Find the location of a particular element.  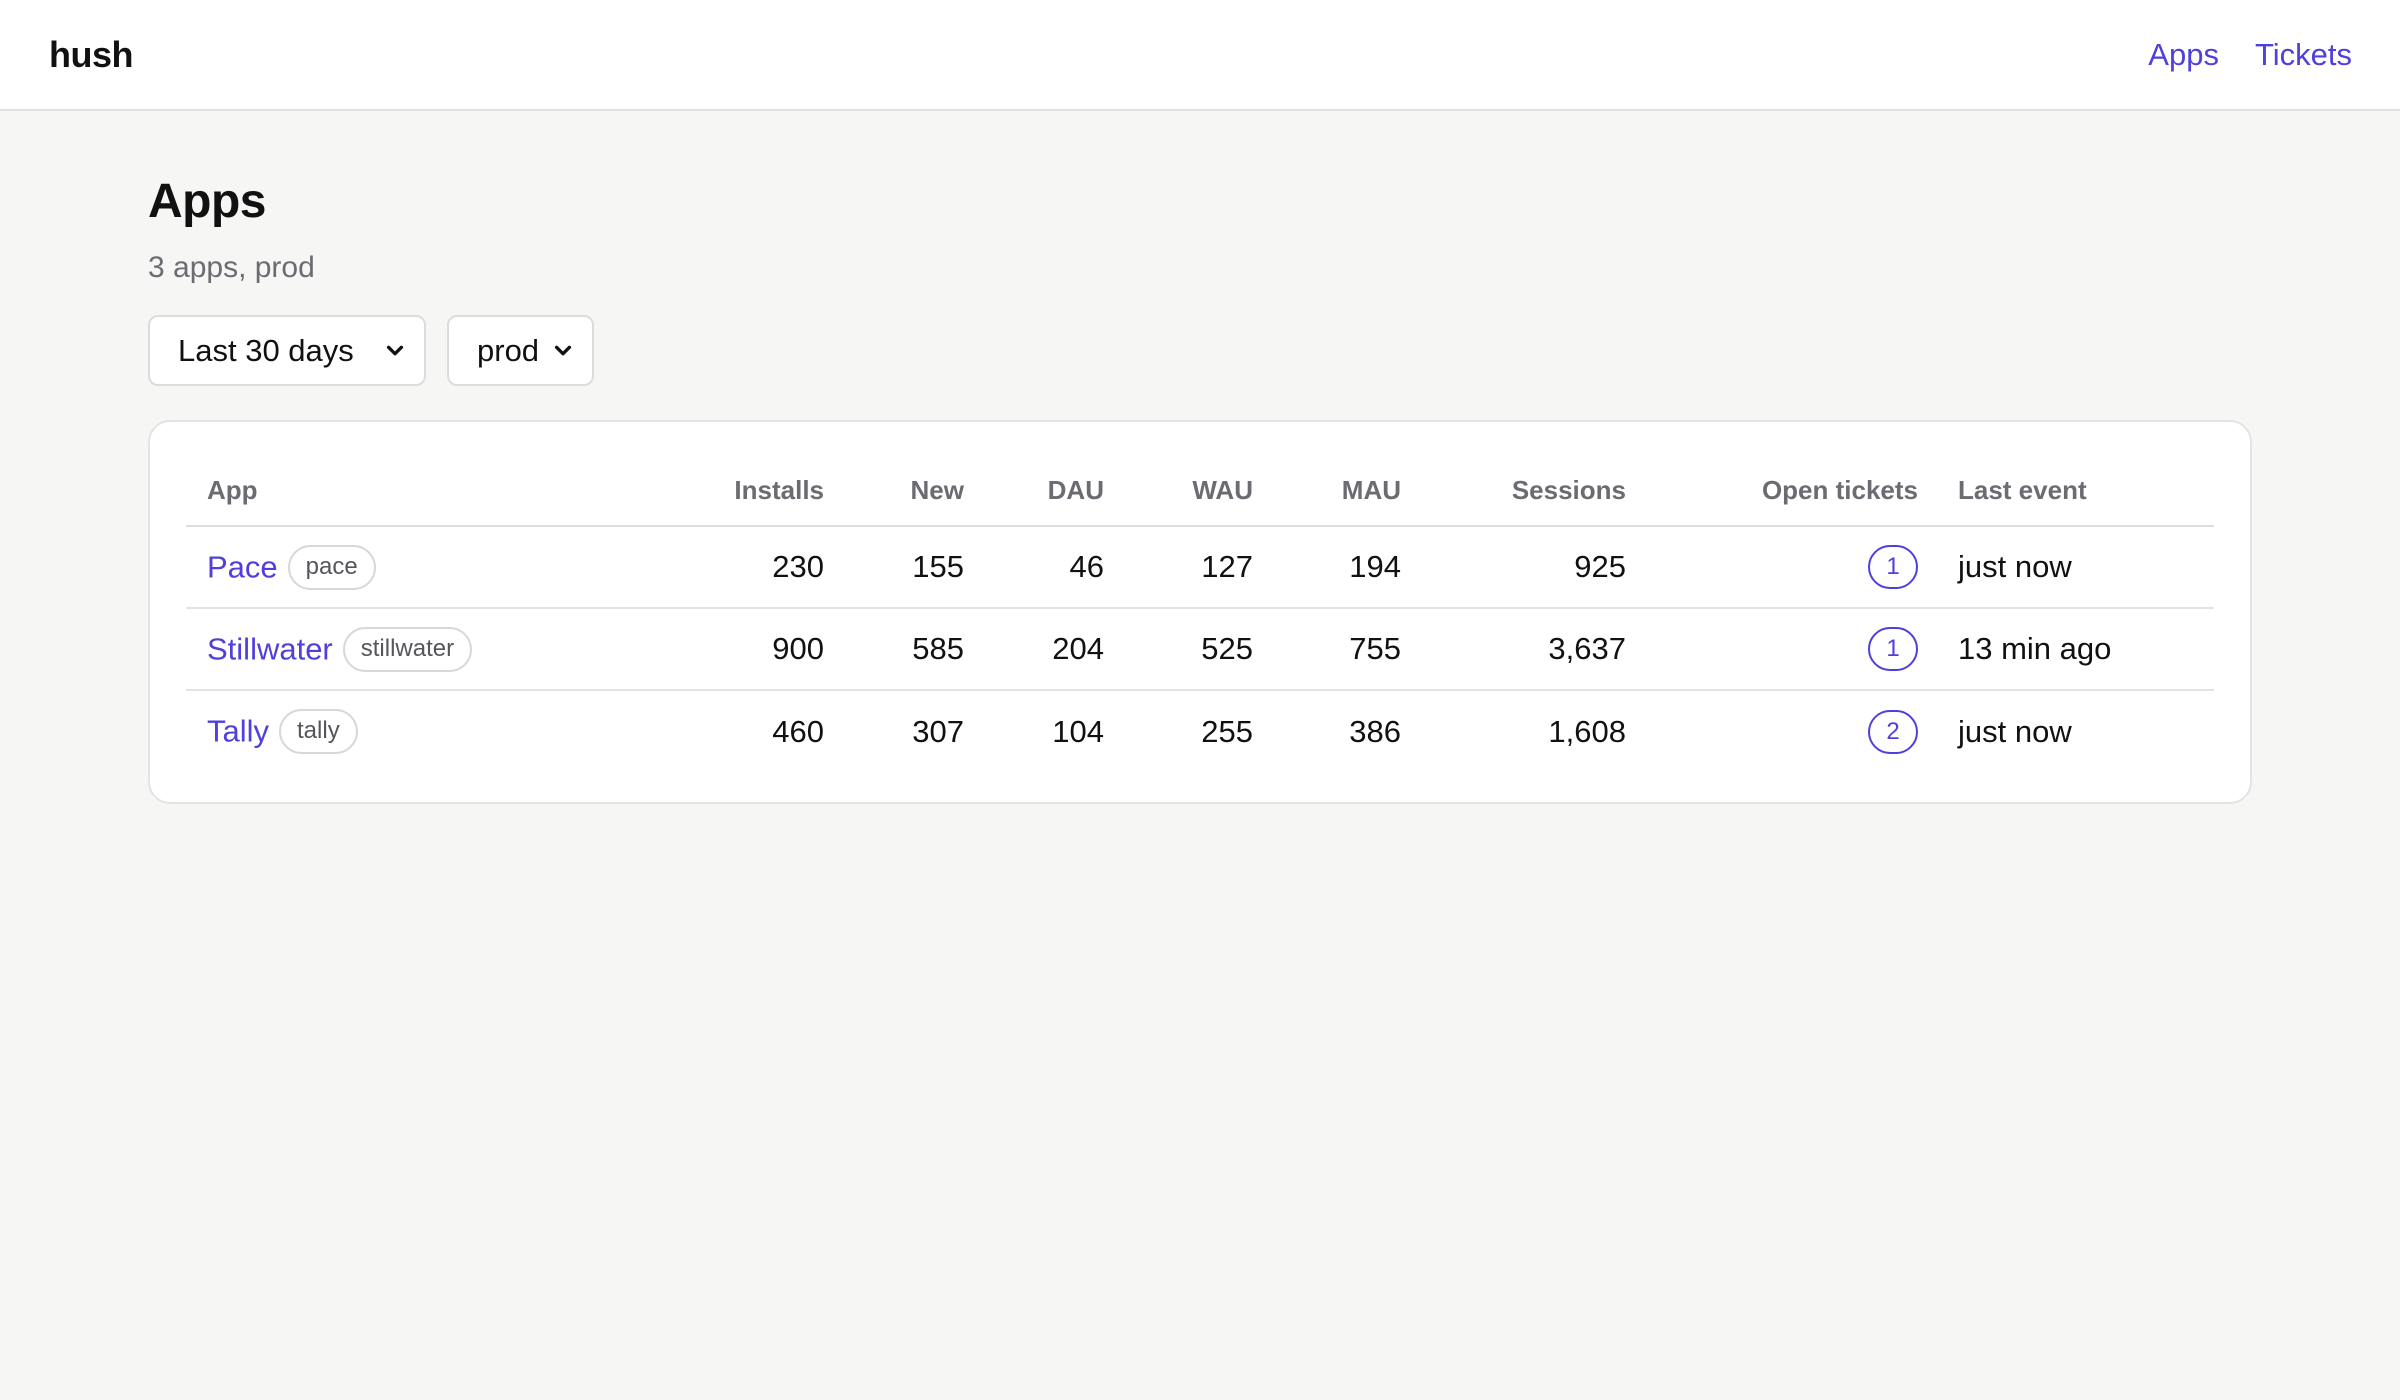

app-slug-badge: stillwater is located at coordinates (407, 649).